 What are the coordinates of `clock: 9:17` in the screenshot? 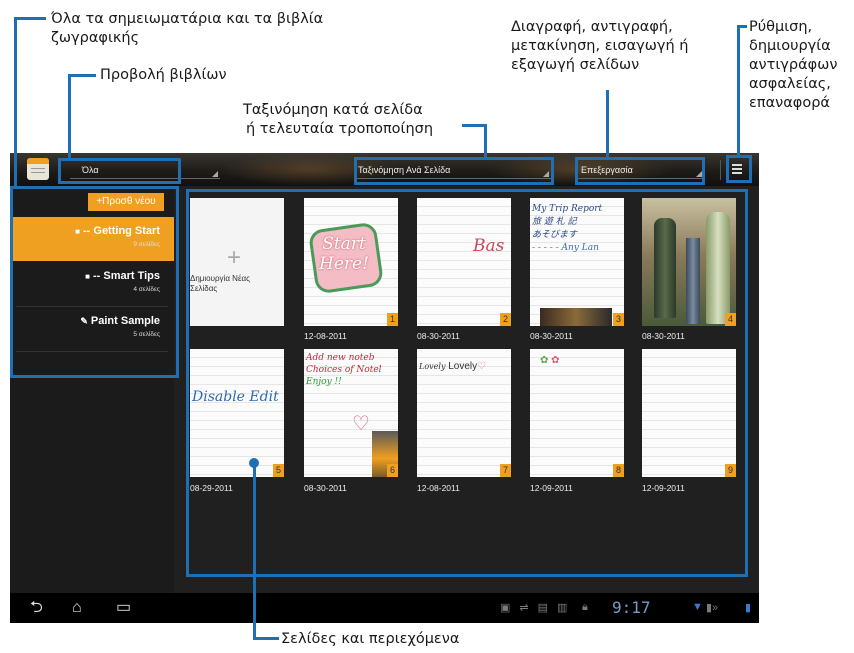 It's located at (631, 607).